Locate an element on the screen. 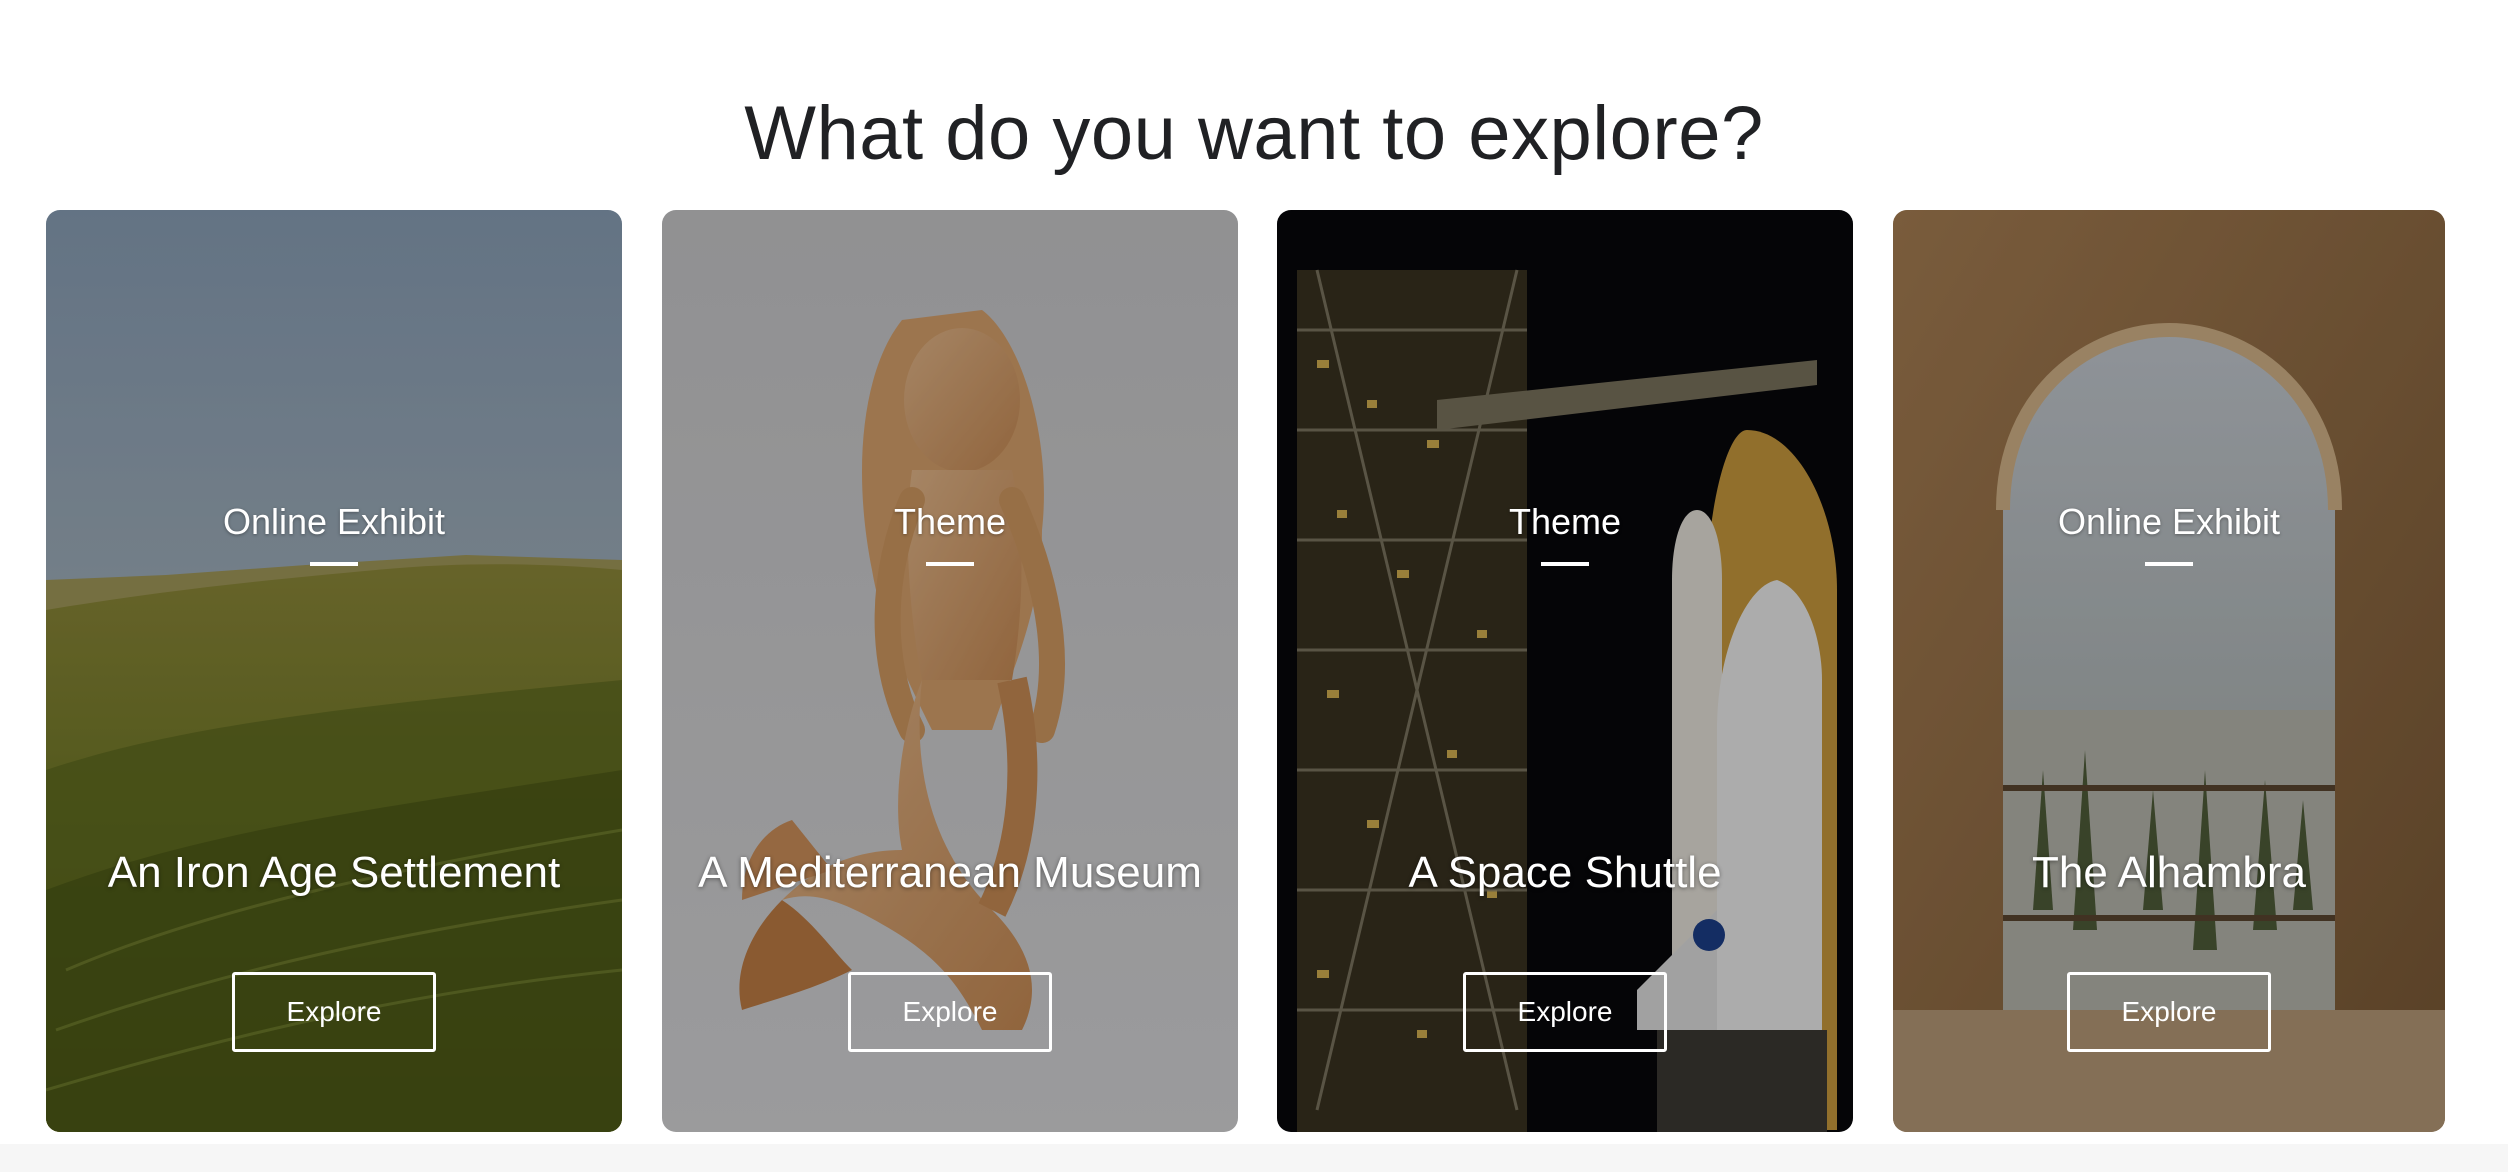 Image resolution: width=2508 pixels, height=1172 pixels. footer-strip is located at coordinates (1254, 1158).